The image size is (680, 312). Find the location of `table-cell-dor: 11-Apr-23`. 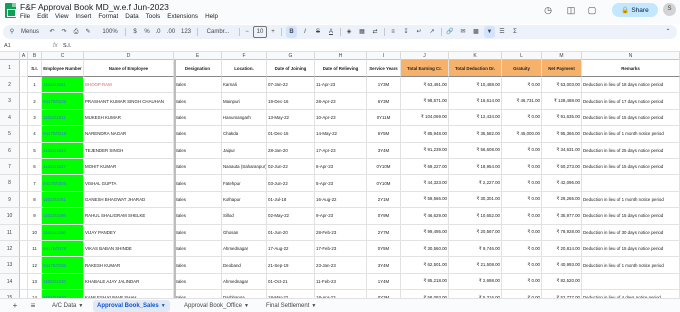

table-cell-dor: 11-Apr-23 is located at coordinates (341, 85).